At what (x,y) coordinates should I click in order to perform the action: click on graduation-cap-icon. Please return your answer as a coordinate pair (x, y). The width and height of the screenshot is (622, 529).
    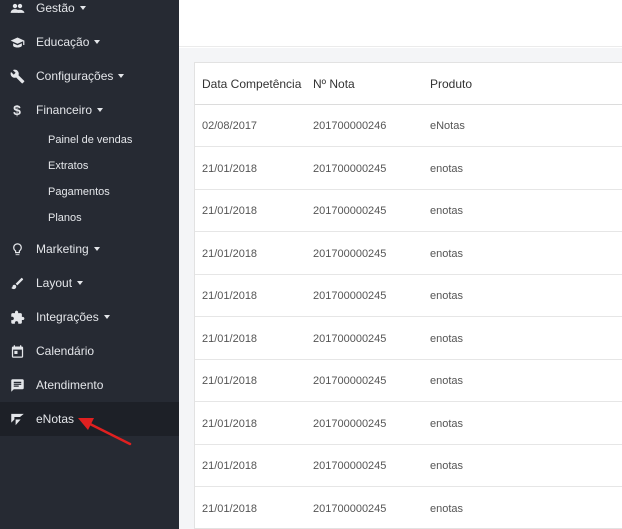
    Looking at the image, I should click on (17, 42).